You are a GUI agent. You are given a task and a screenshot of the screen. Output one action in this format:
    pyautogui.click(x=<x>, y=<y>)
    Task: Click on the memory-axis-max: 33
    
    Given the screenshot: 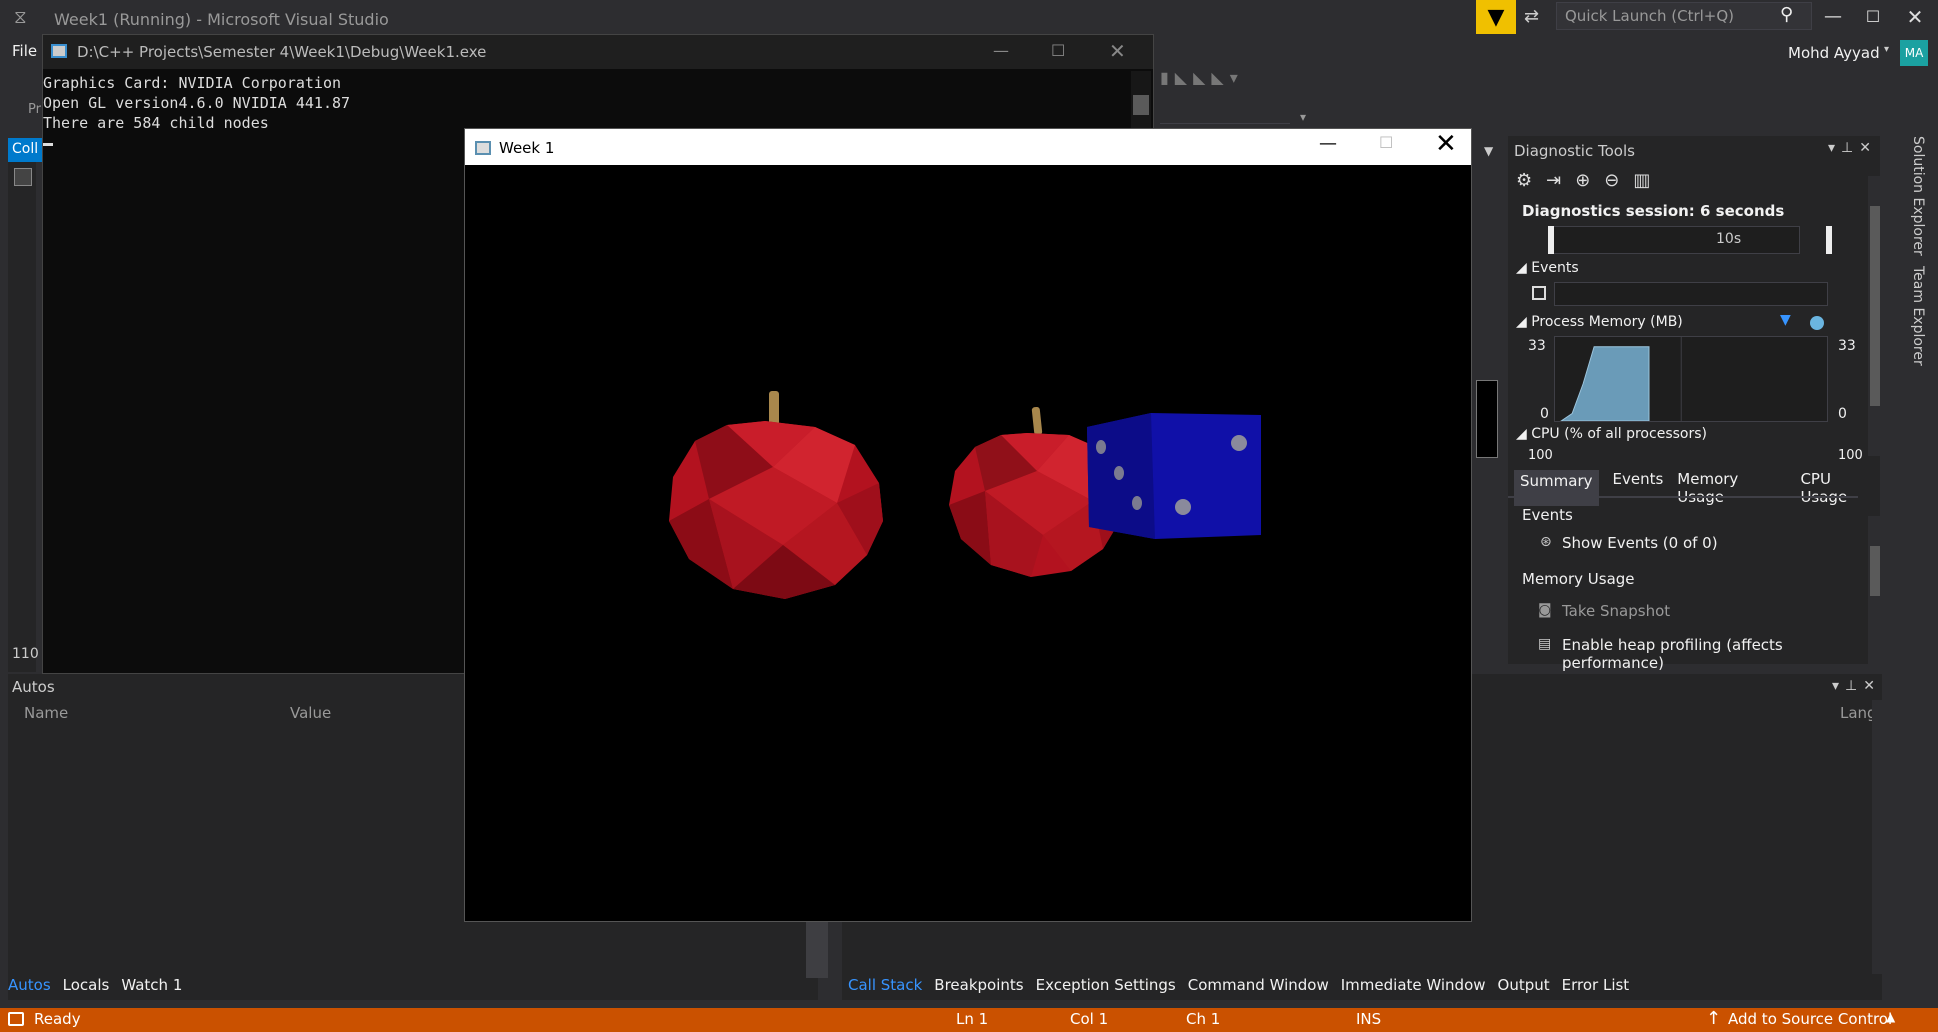 What is the action you would take?
    pyautogui.click(x=1537, y=346)
    